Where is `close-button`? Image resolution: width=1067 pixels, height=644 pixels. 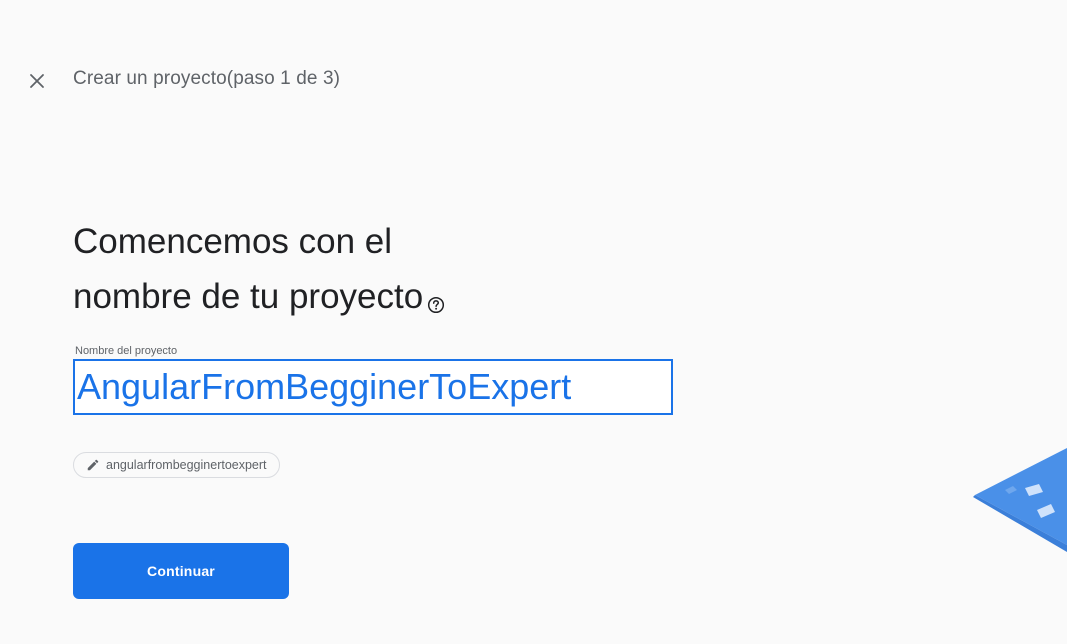 close-button is located at coordinates (37, 81).